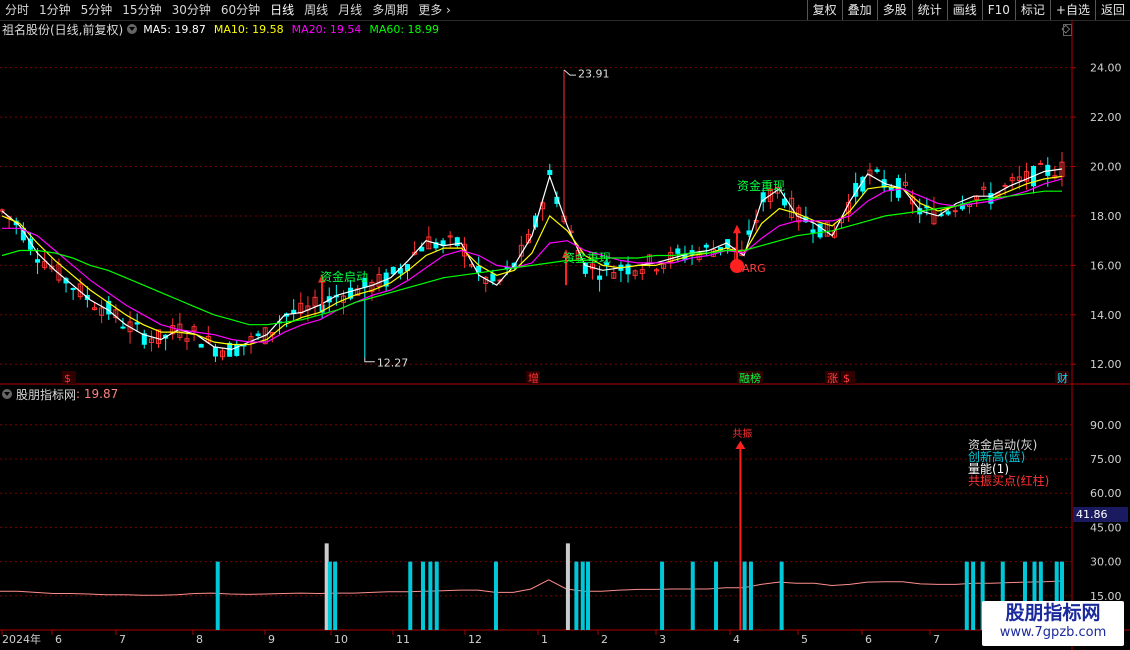 Image resolution: width=1130 pixels, height=650 pixels. I want to click on x-label-13: 6, so click(868, 639).